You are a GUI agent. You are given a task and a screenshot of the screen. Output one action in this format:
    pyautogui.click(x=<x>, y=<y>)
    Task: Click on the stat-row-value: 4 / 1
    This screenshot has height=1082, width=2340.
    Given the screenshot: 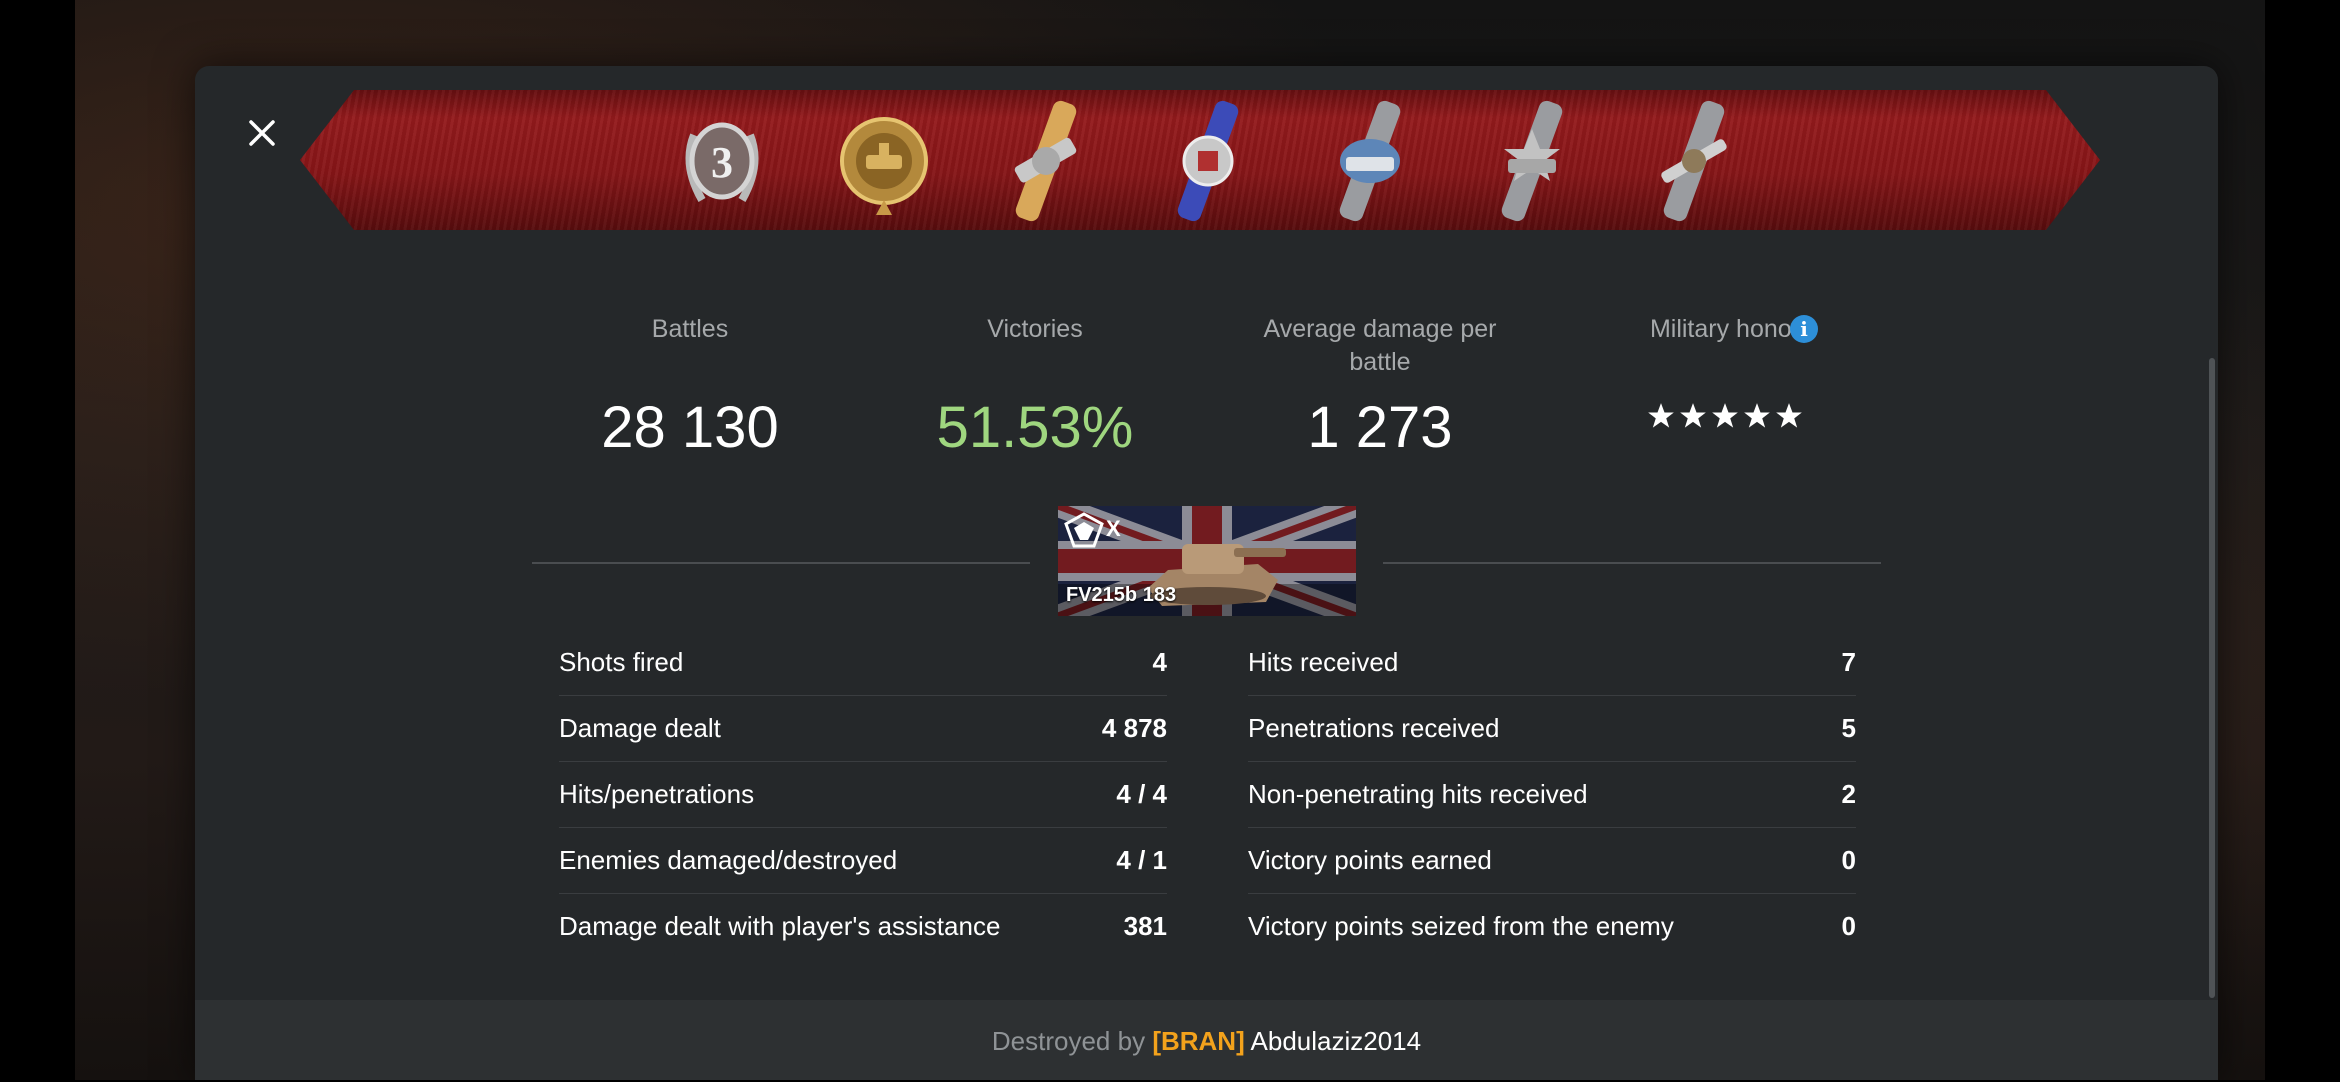 What is the action you would take?
    pyautogui.click(x=1141, y=860)
    